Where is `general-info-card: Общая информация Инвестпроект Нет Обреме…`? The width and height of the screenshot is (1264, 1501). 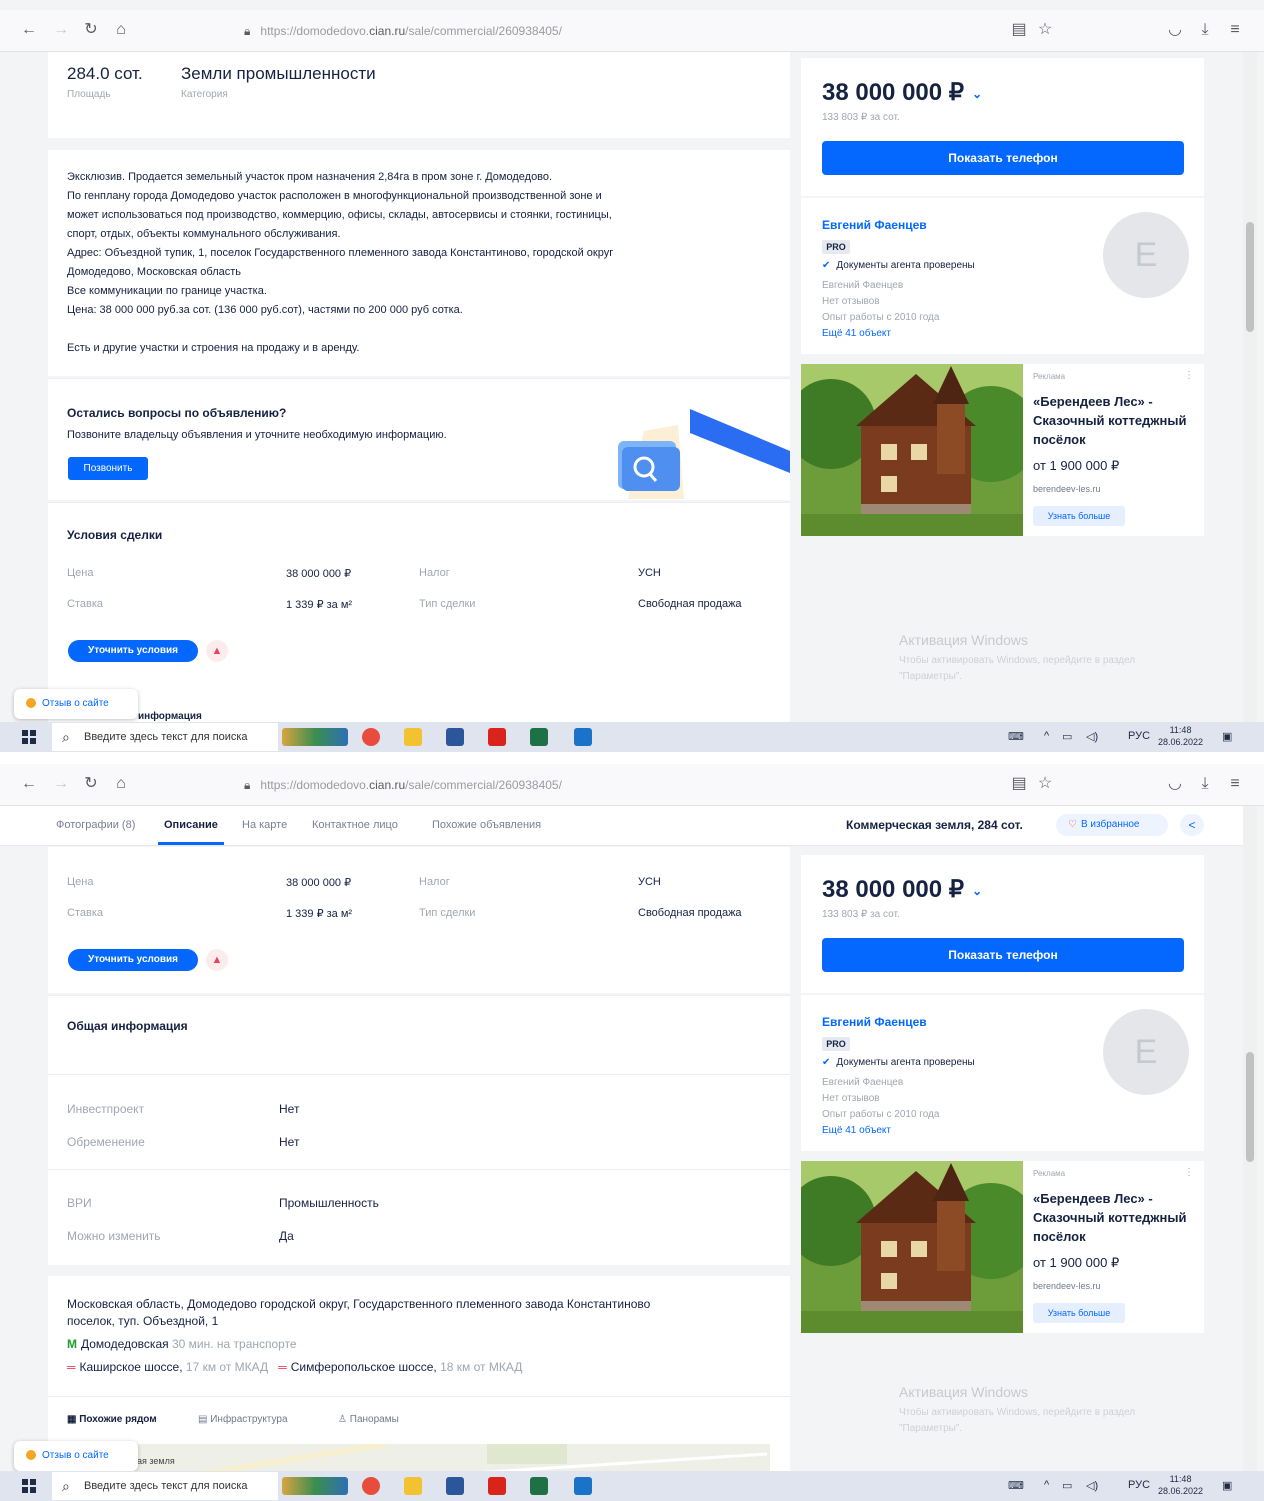 general-info-card: Общая информация Инвестпроект Нет Обреме… is located at coordinates (419, 1130).